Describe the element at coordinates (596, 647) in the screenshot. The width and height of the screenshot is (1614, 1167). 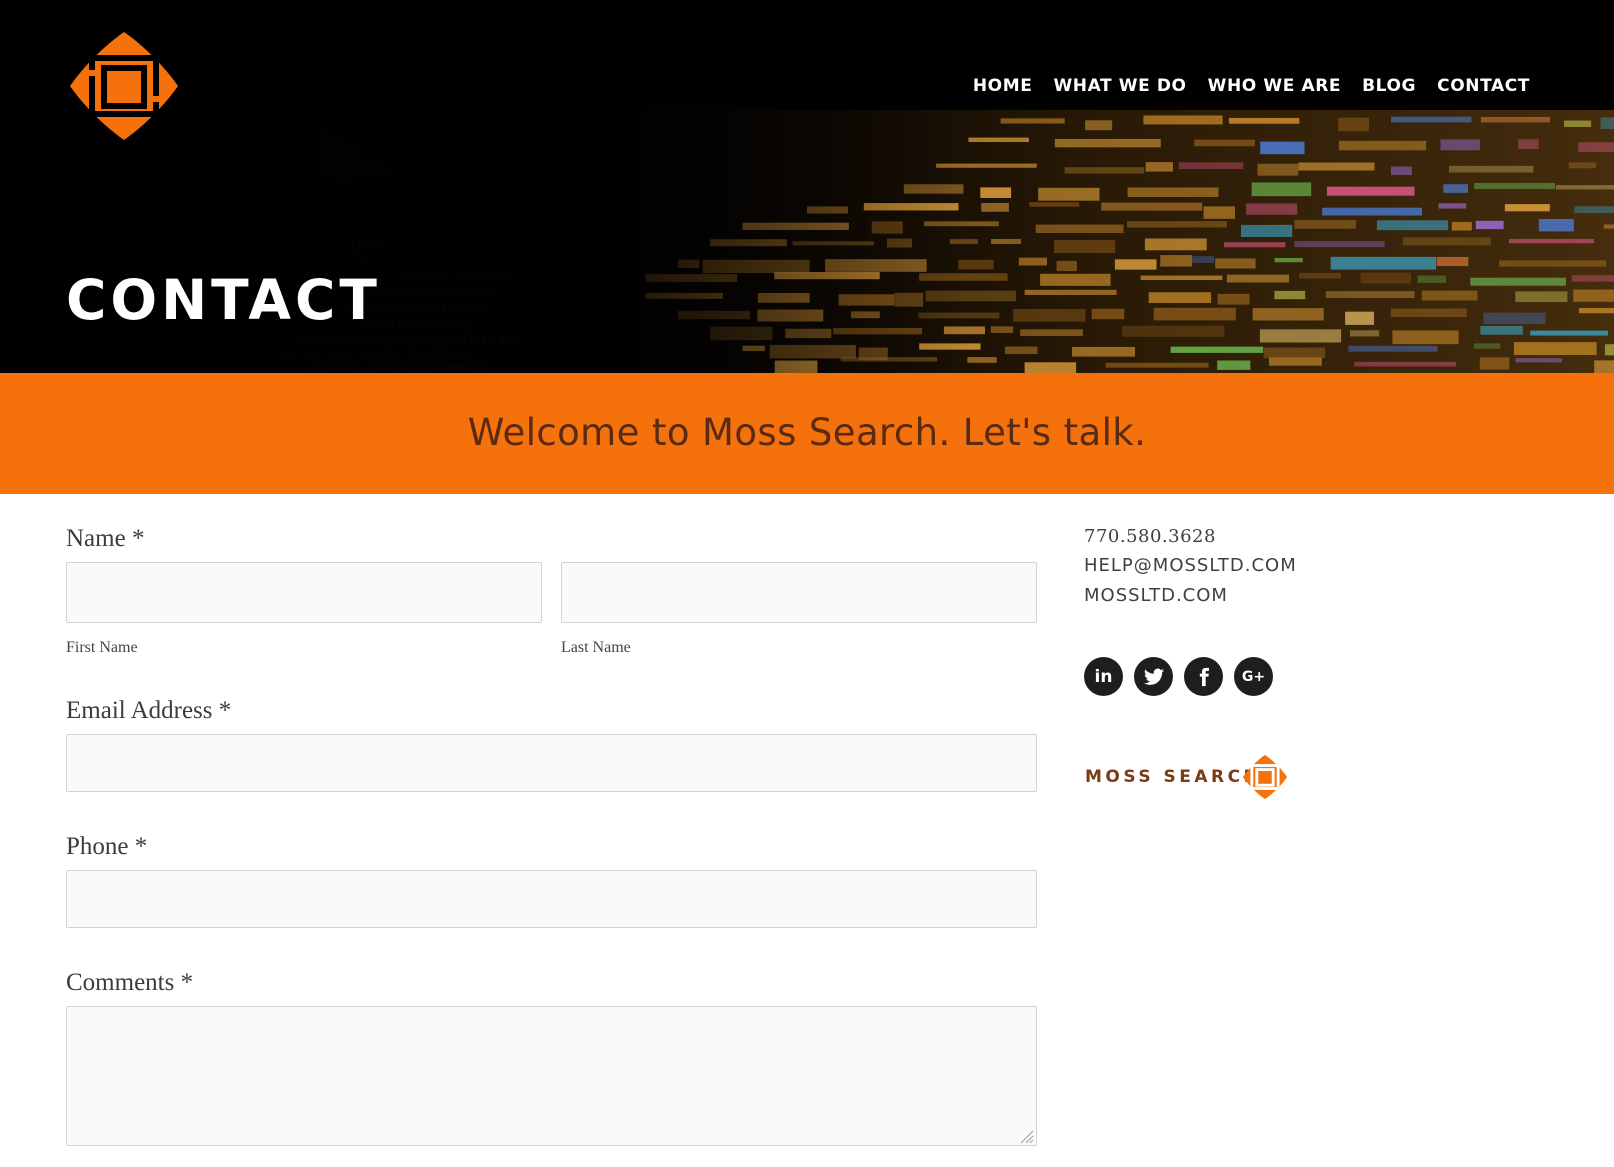
I see `last-name-sublabel: Last Name` at that location.